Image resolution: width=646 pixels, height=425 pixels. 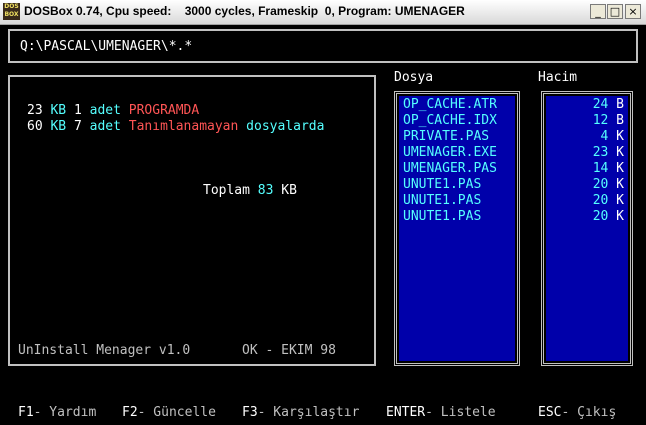 I want to click on app-date: OK - EKIM 98, so click(x=289, y=350).